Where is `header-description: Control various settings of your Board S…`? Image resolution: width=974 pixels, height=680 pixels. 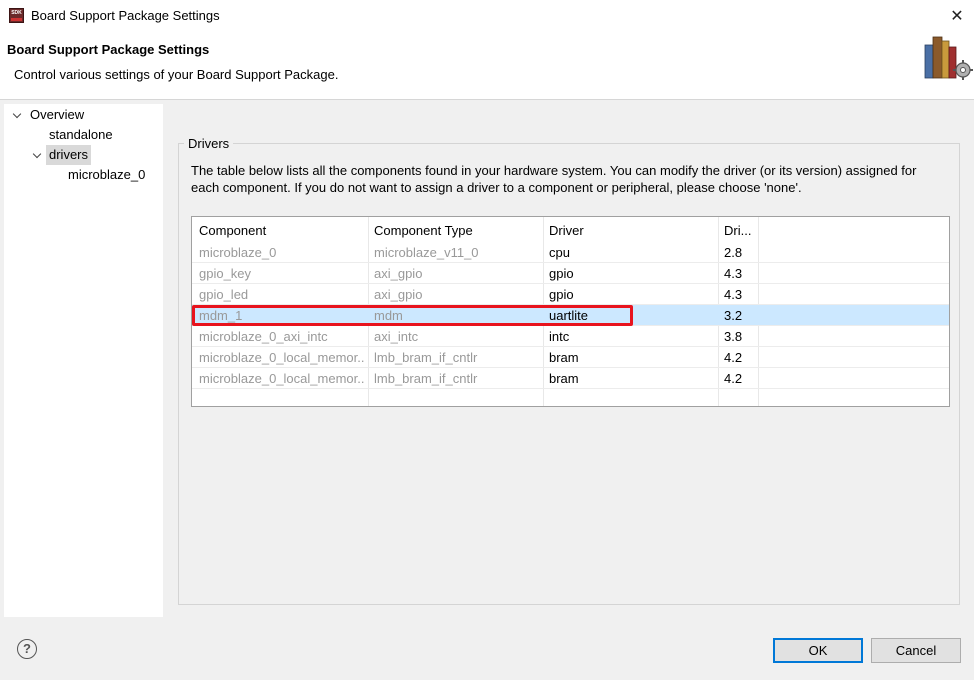
header-description: Control various settings of your Board S… is located at coordinates (176, 74).